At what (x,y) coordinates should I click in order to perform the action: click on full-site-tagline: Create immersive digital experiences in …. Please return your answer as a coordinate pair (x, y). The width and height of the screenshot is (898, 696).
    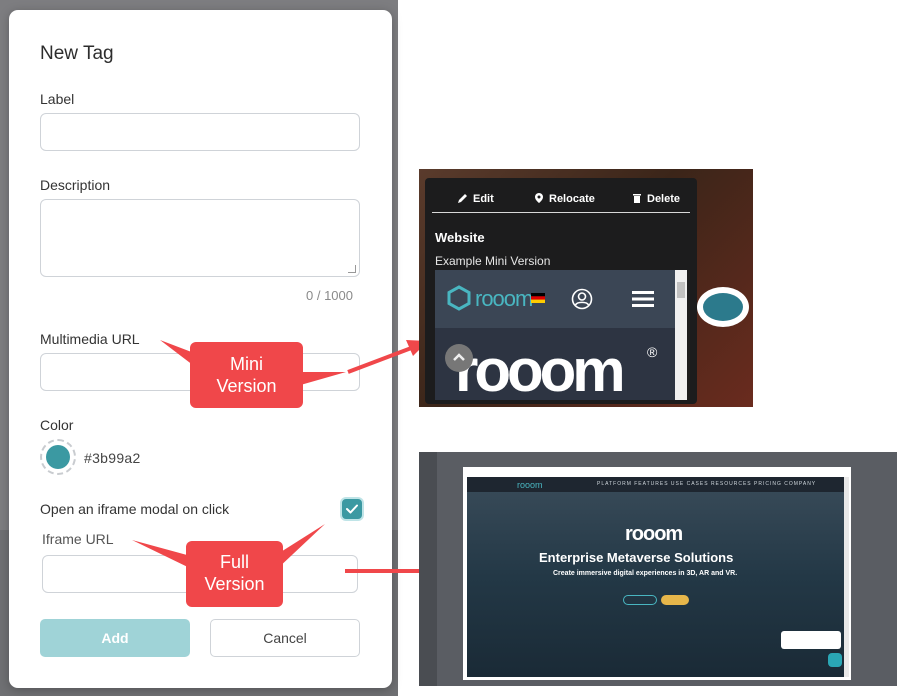
    Looking at the image, I should click on (645, 573).